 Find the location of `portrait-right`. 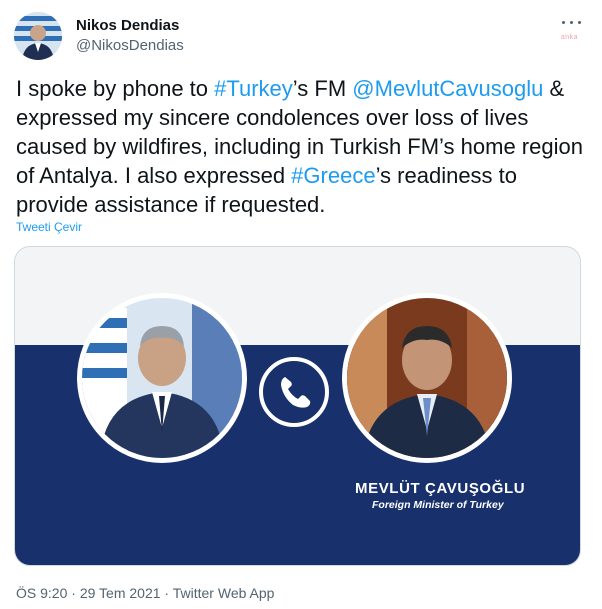

portrait-right is located at coordinates (427, 378).